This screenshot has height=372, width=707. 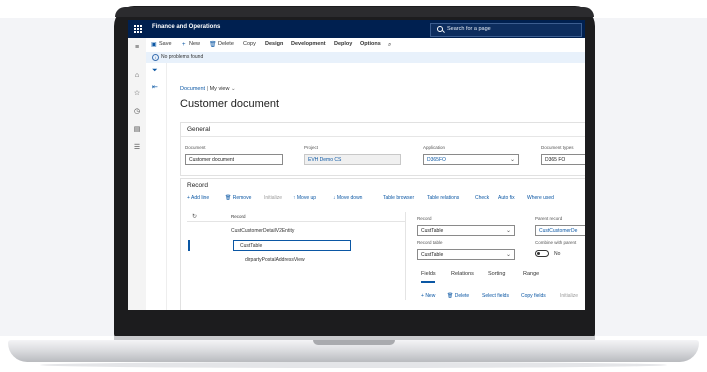 I want to click on filter-rail: ⏷ ⇤, so click(x=156, y=186).